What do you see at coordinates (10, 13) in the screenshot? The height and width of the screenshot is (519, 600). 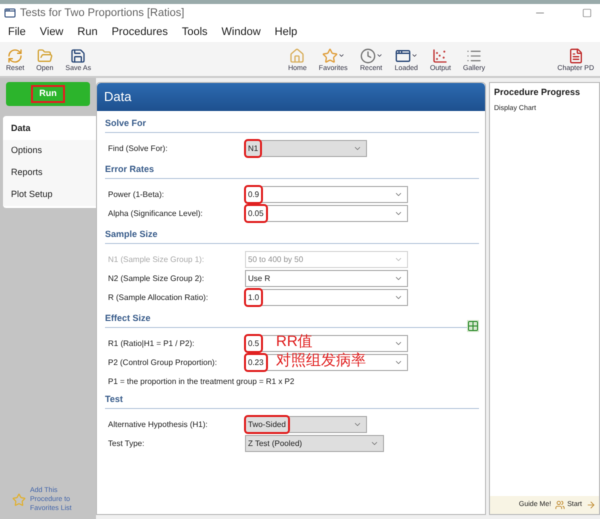 I see `app-icon` at bounding box center [10, 13].